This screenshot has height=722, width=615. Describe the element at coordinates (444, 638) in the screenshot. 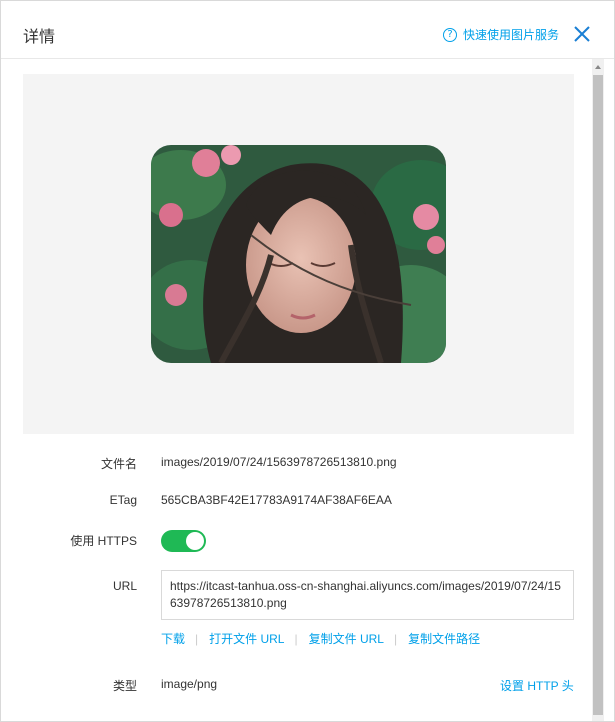

I see `copy-path-link: 复制文件路径` at that location.